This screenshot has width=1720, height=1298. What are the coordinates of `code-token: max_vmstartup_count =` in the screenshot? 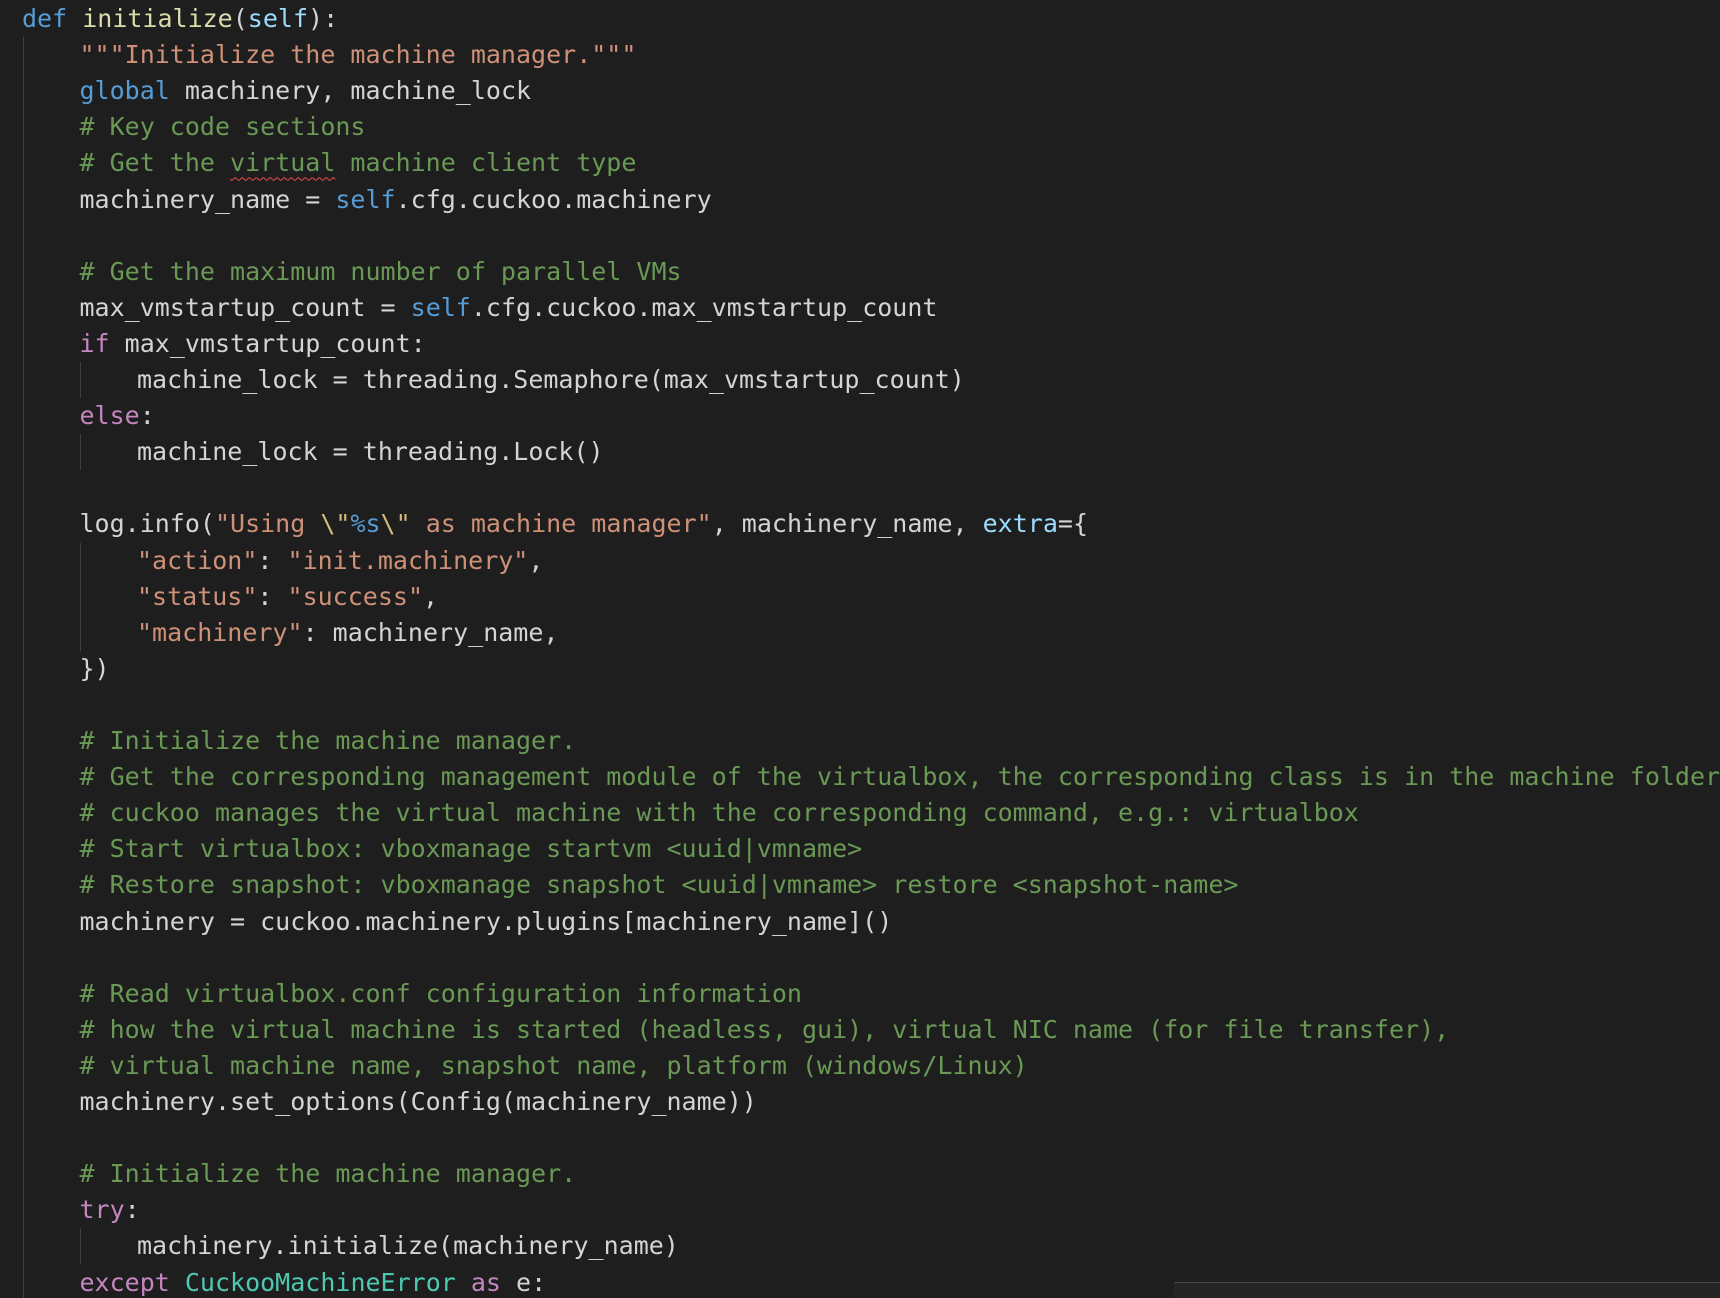 It's located at (245, 307).